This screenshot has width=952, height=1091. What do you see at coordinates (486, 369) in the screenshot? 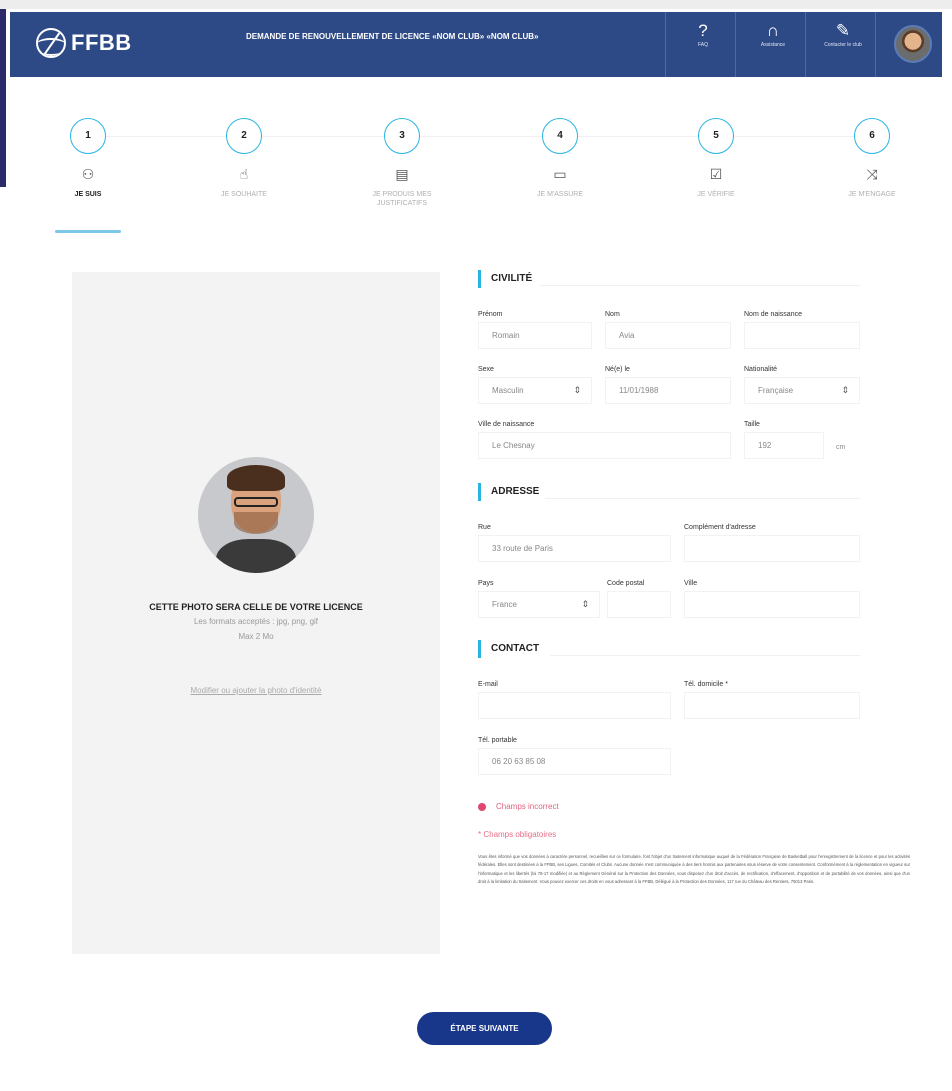
I see `sexe-label: Sexe` at bounding box center [486, 369].